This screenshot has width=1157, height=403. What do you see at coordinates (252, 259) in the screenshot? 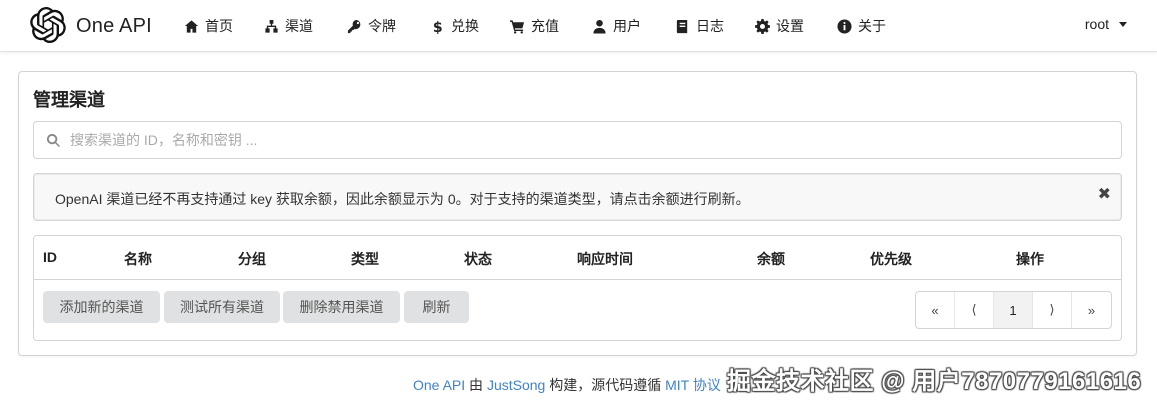
I see `column-header-group: 分组` at bounding box center [252, 259].